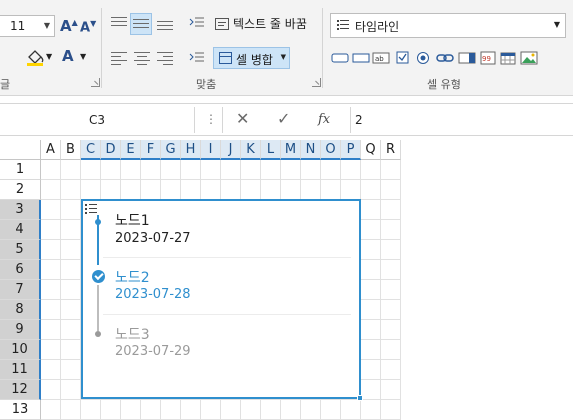  I want to click on column-header: I, so click(211, 150).